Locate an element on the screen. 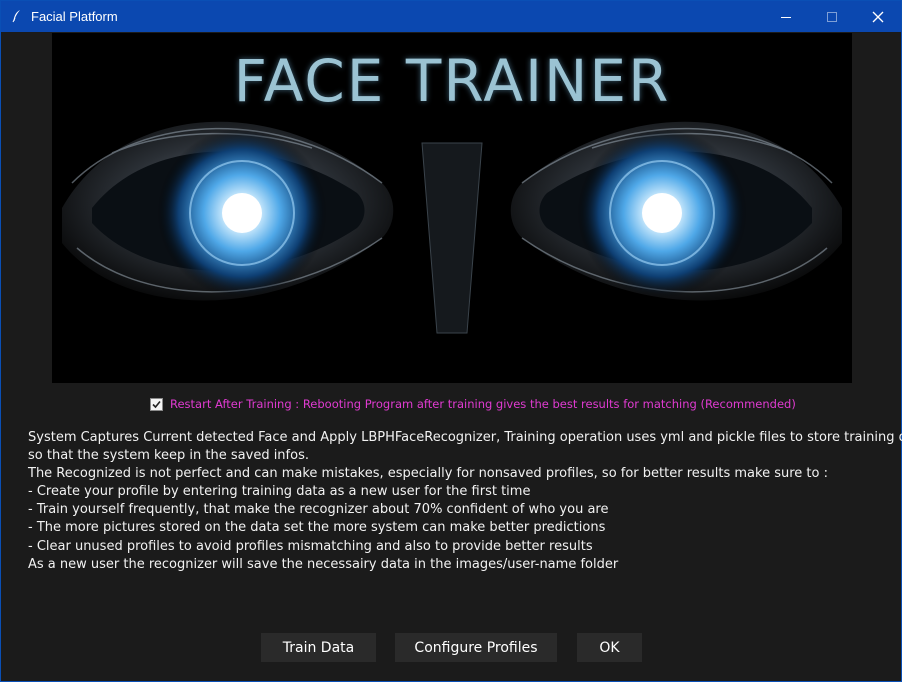 This screenshot has height=682, width=902. minimize-icon is located at coordinates (786, 17).